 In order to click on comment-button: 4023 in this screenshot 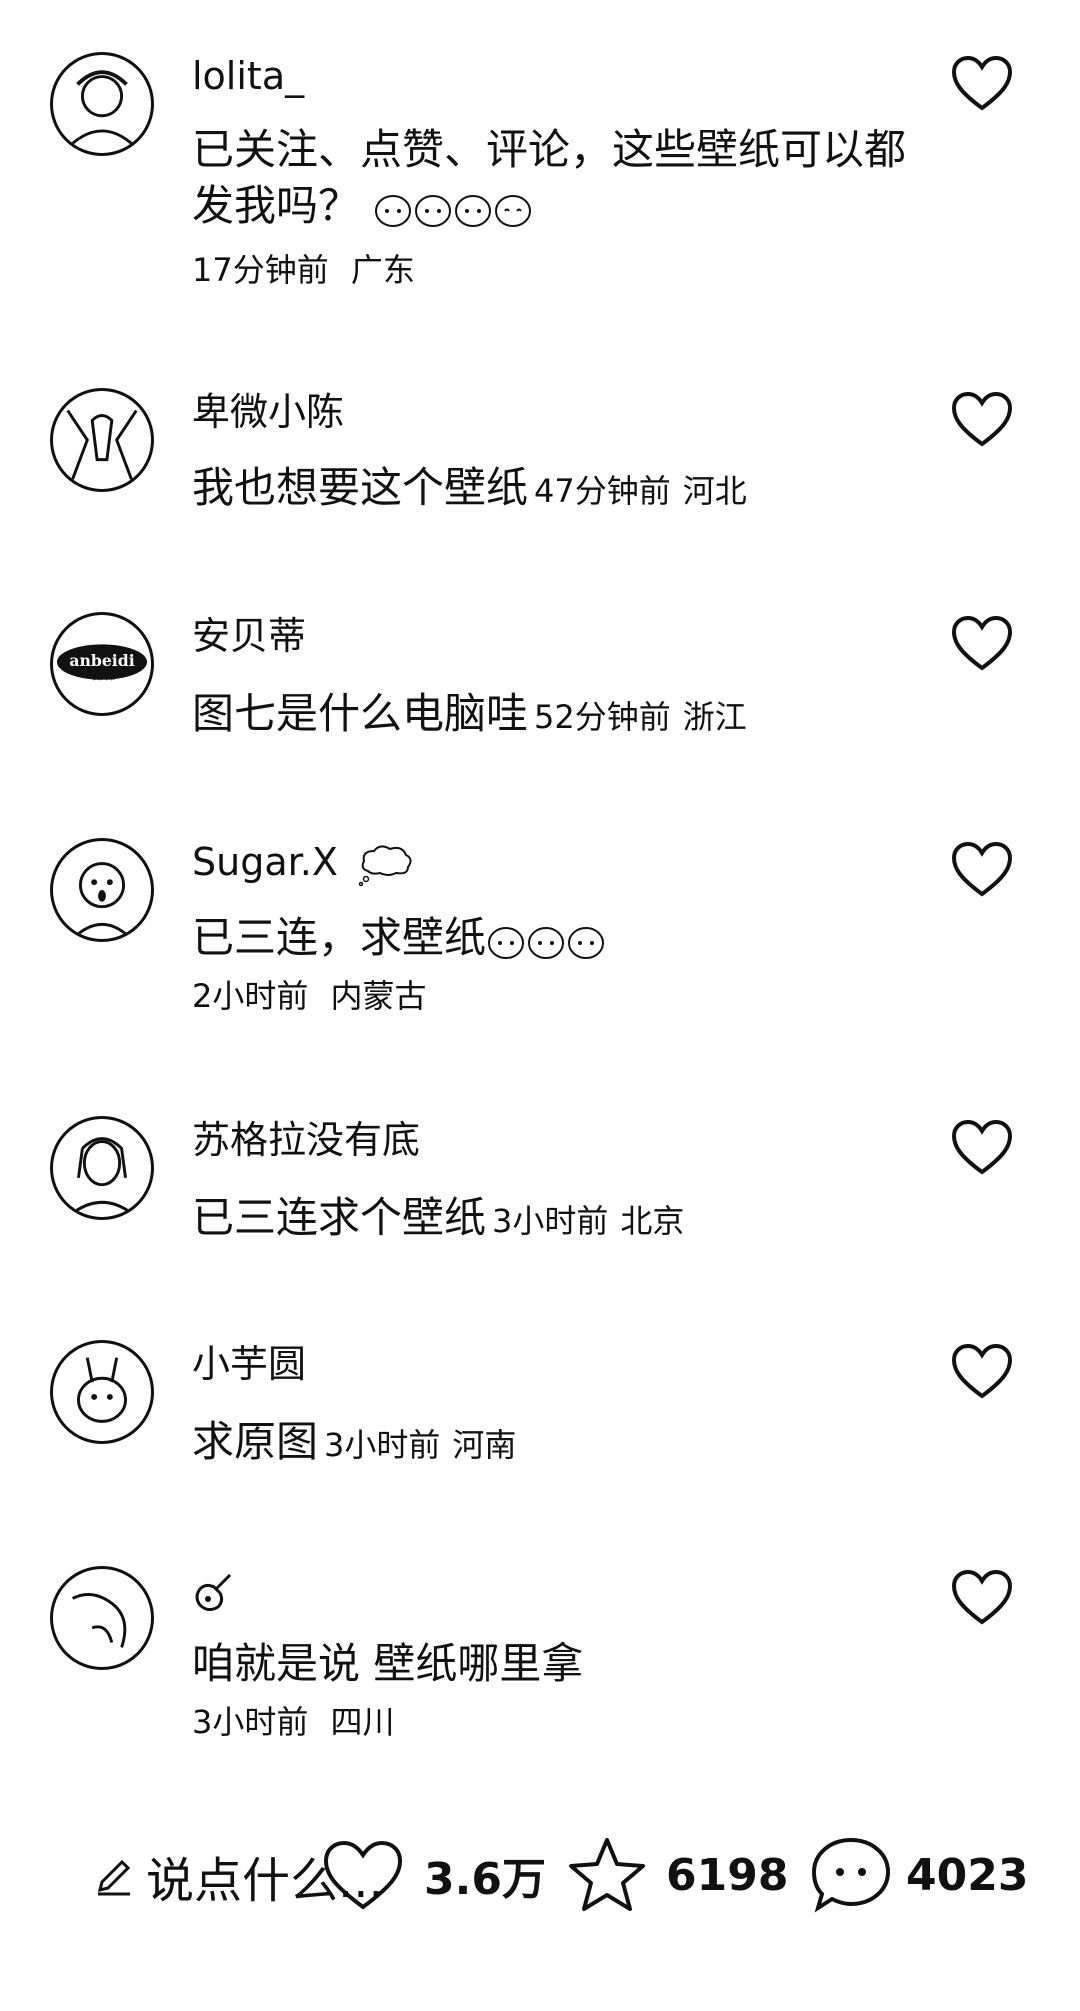, I will do `click(919, 1875)`.